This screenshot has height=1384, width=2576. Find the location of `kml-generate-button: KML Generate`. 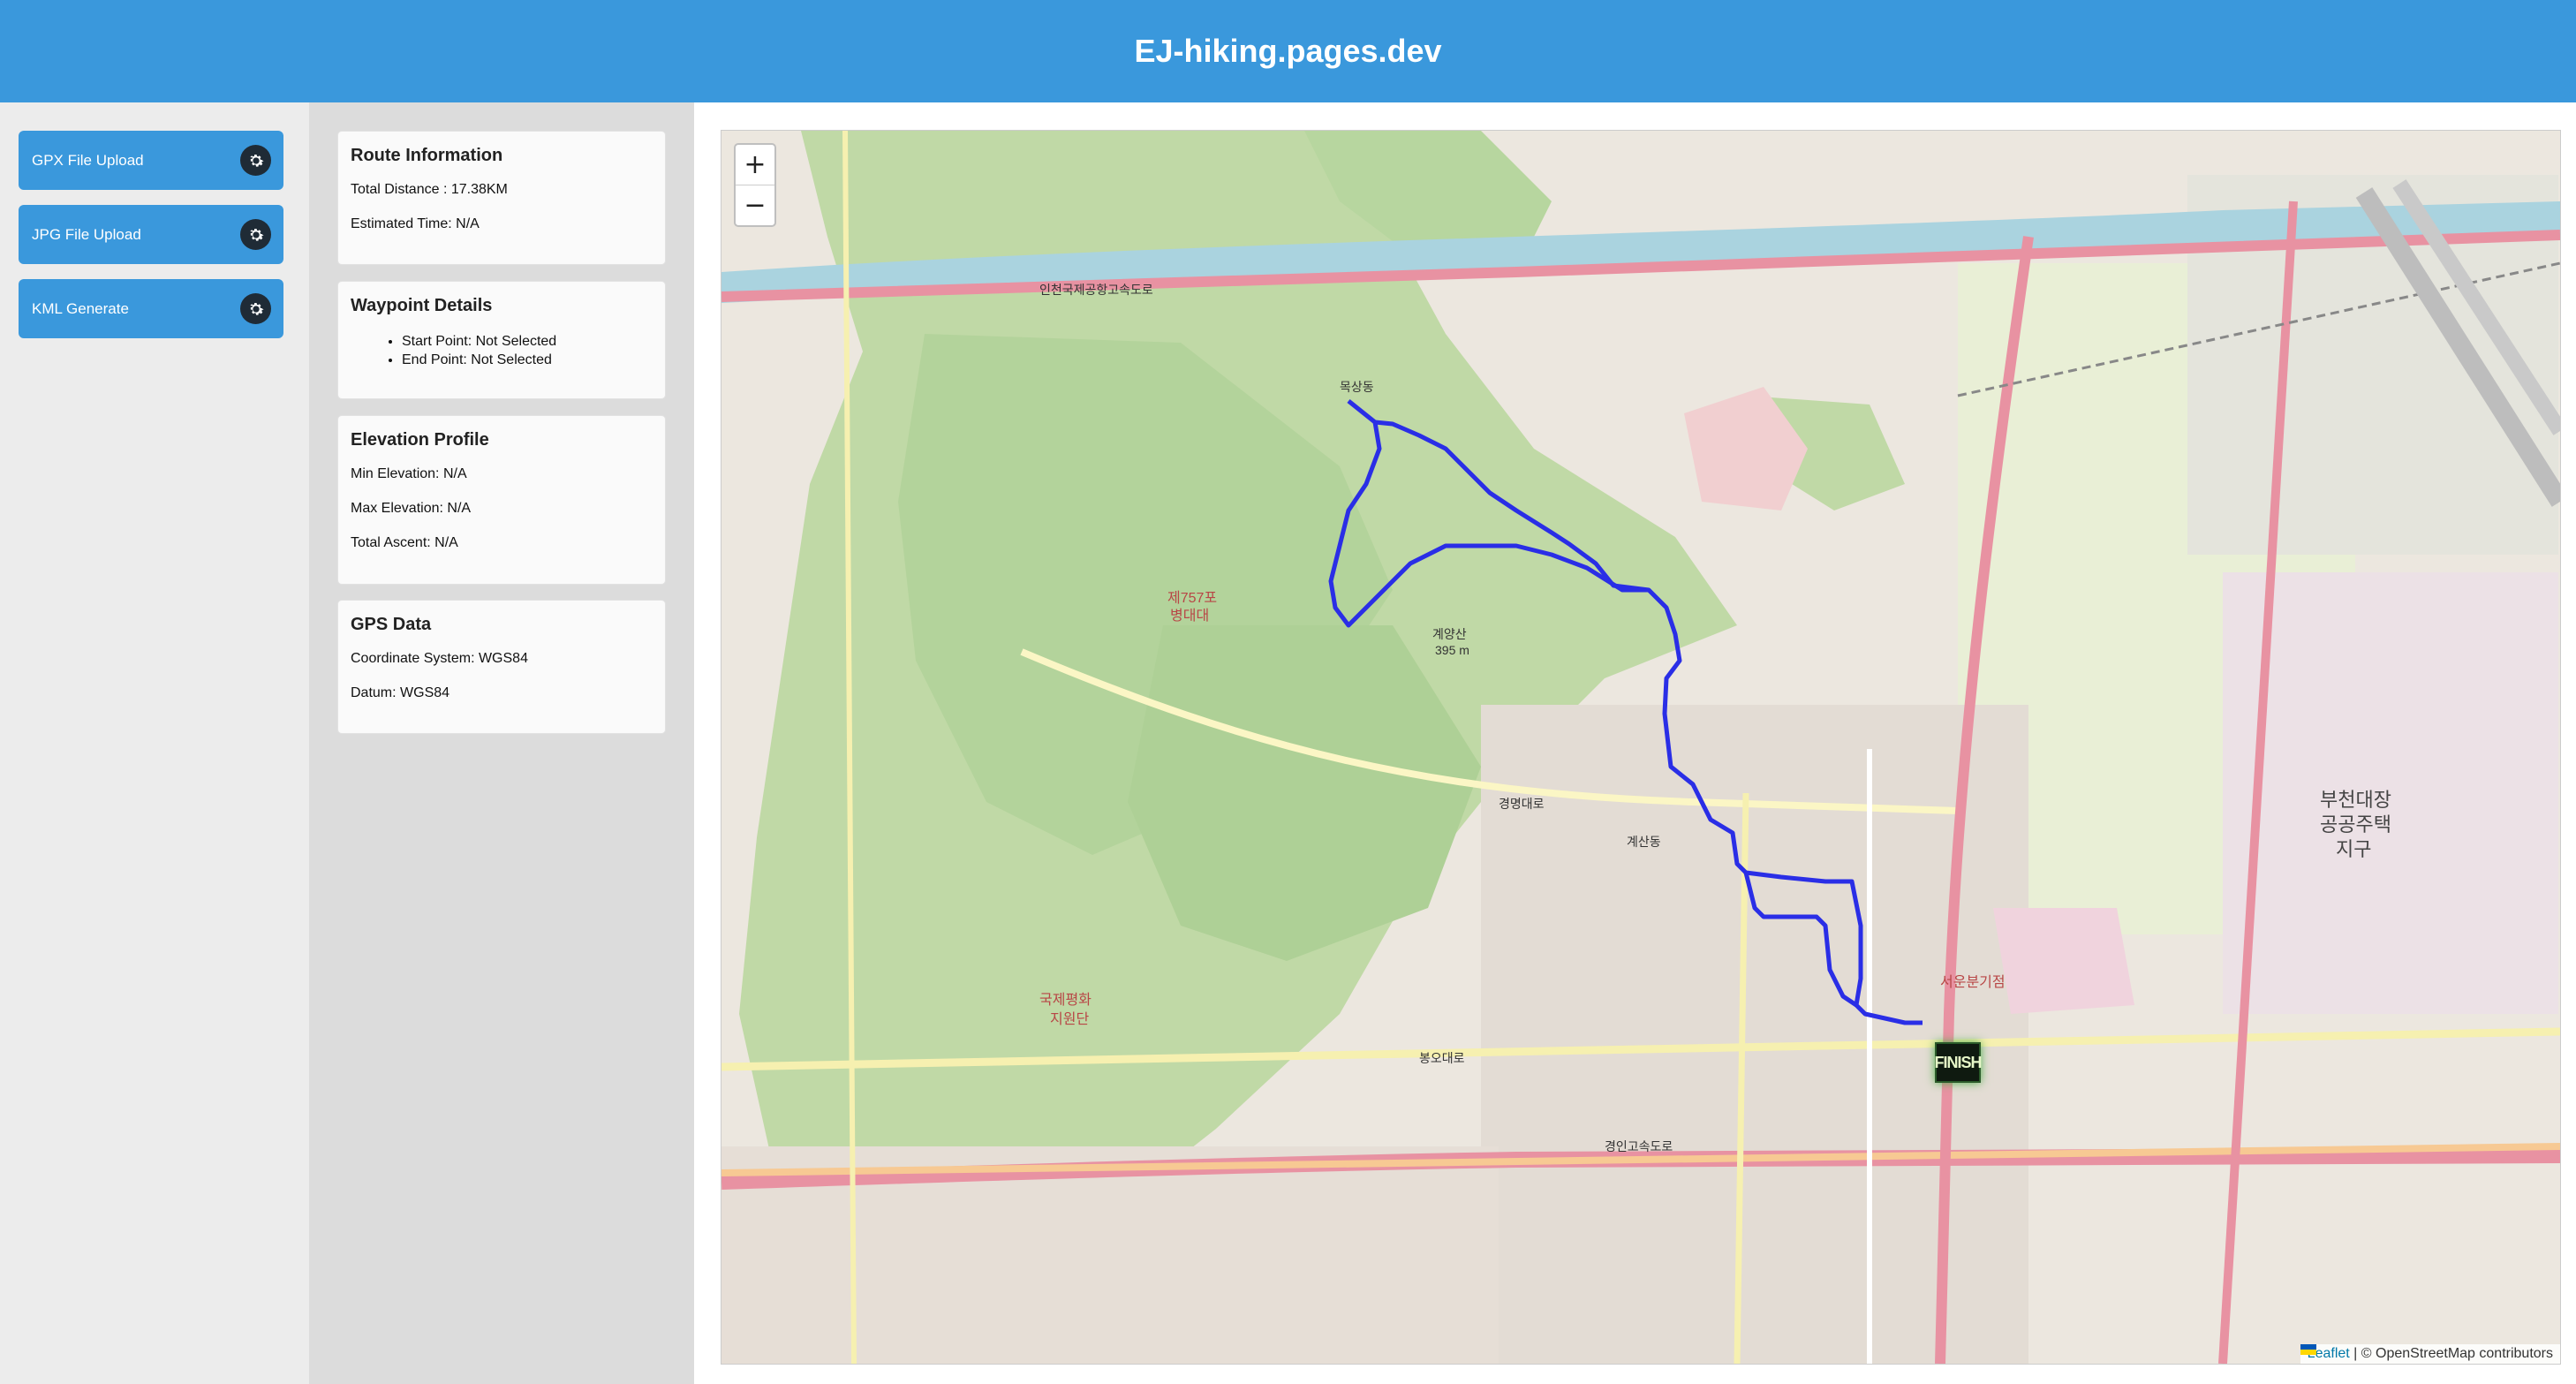

kml-generate-button: KML Generate is located at coordinates (151, 309).